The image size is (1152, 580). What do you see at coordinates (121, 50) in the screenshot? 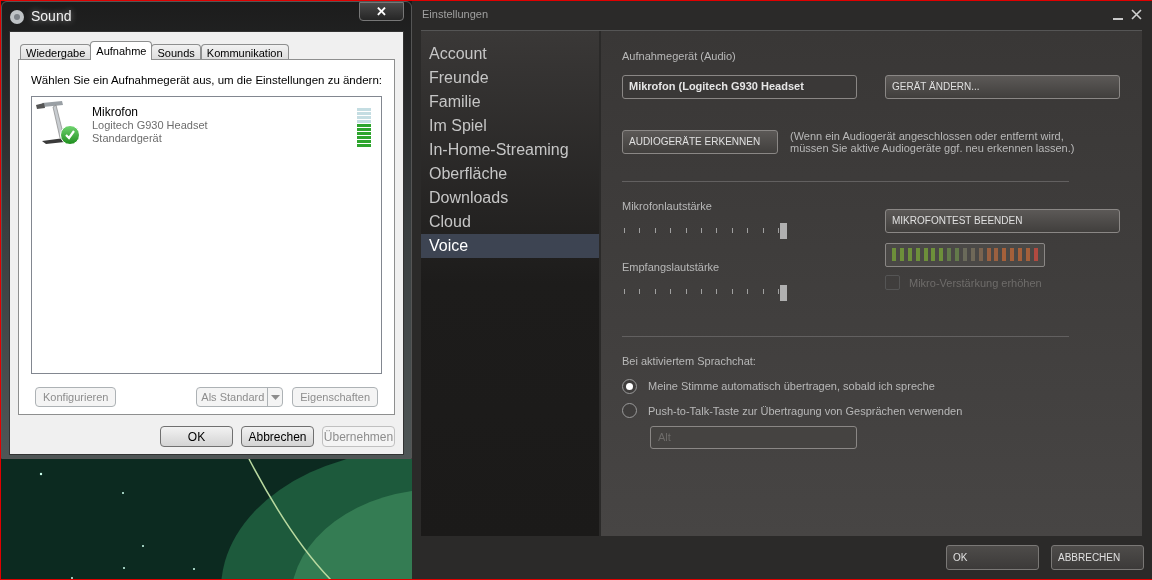
I see `tab: Aufnahme` at bounding box center [121, 50].